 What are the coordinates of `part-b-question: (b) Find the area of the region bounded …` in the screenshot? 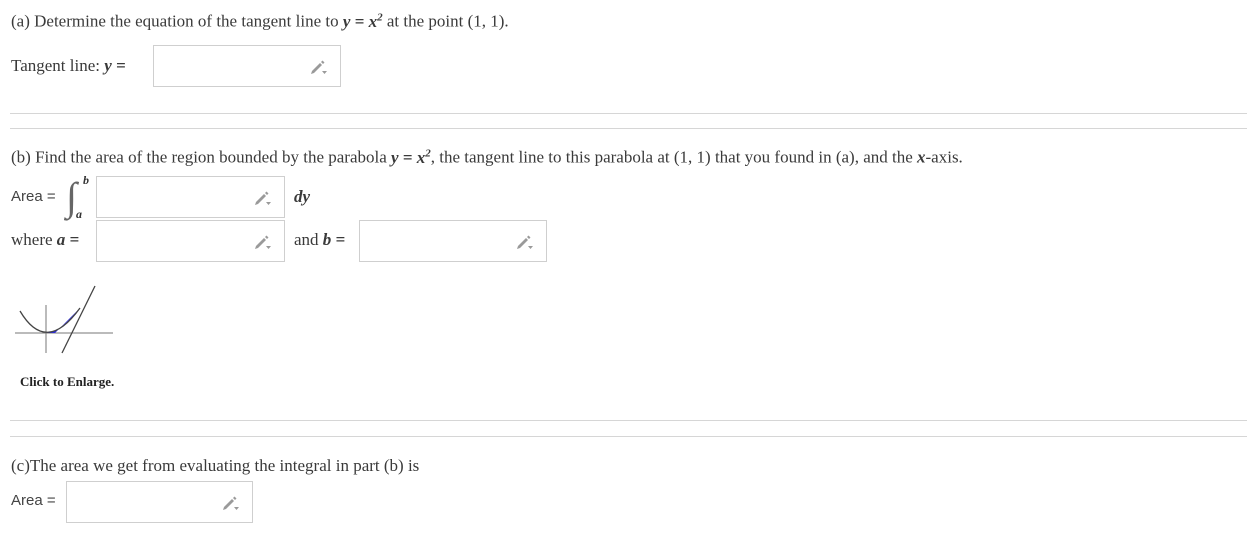 It's located at (487, 157).